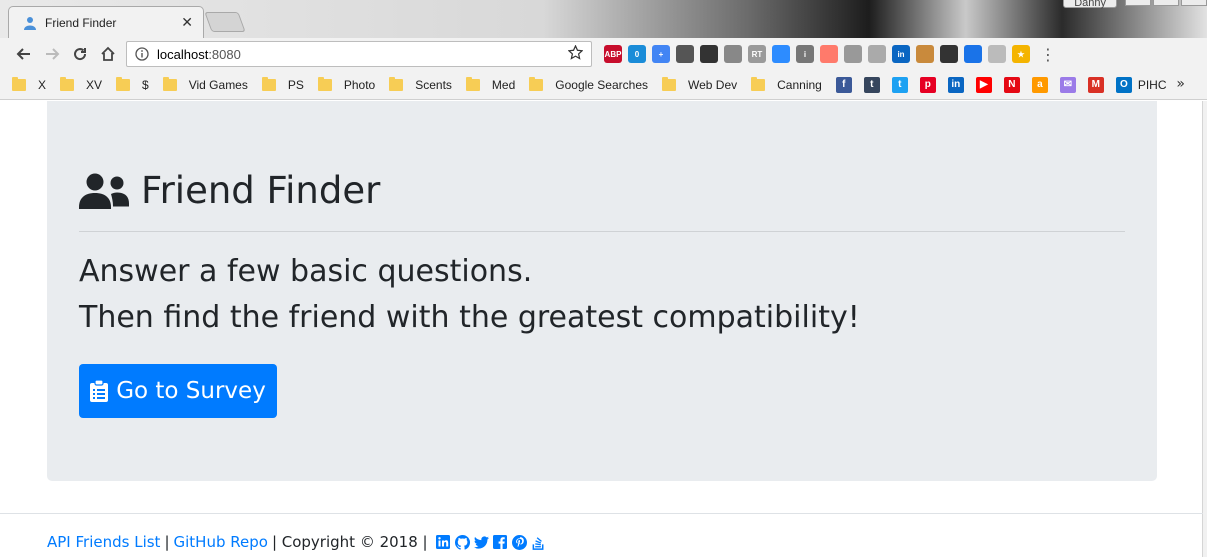  What do you see at coordinates (1141, 84) in the screenshot?
I see `bookmark-pihc: O PIHC` at bounding box center [1141, 84].